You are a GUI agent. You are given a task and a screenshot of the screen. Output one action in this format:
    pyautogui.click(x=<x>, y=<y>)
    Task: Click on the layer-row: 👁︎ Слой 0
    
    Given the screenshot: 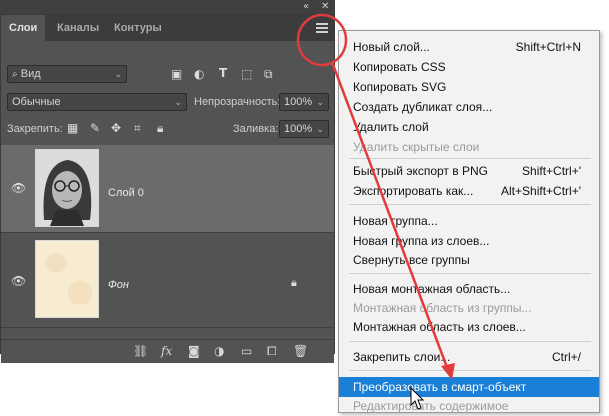 What is the action you would take?
    pyautogui.click(x=167, y=189)
    